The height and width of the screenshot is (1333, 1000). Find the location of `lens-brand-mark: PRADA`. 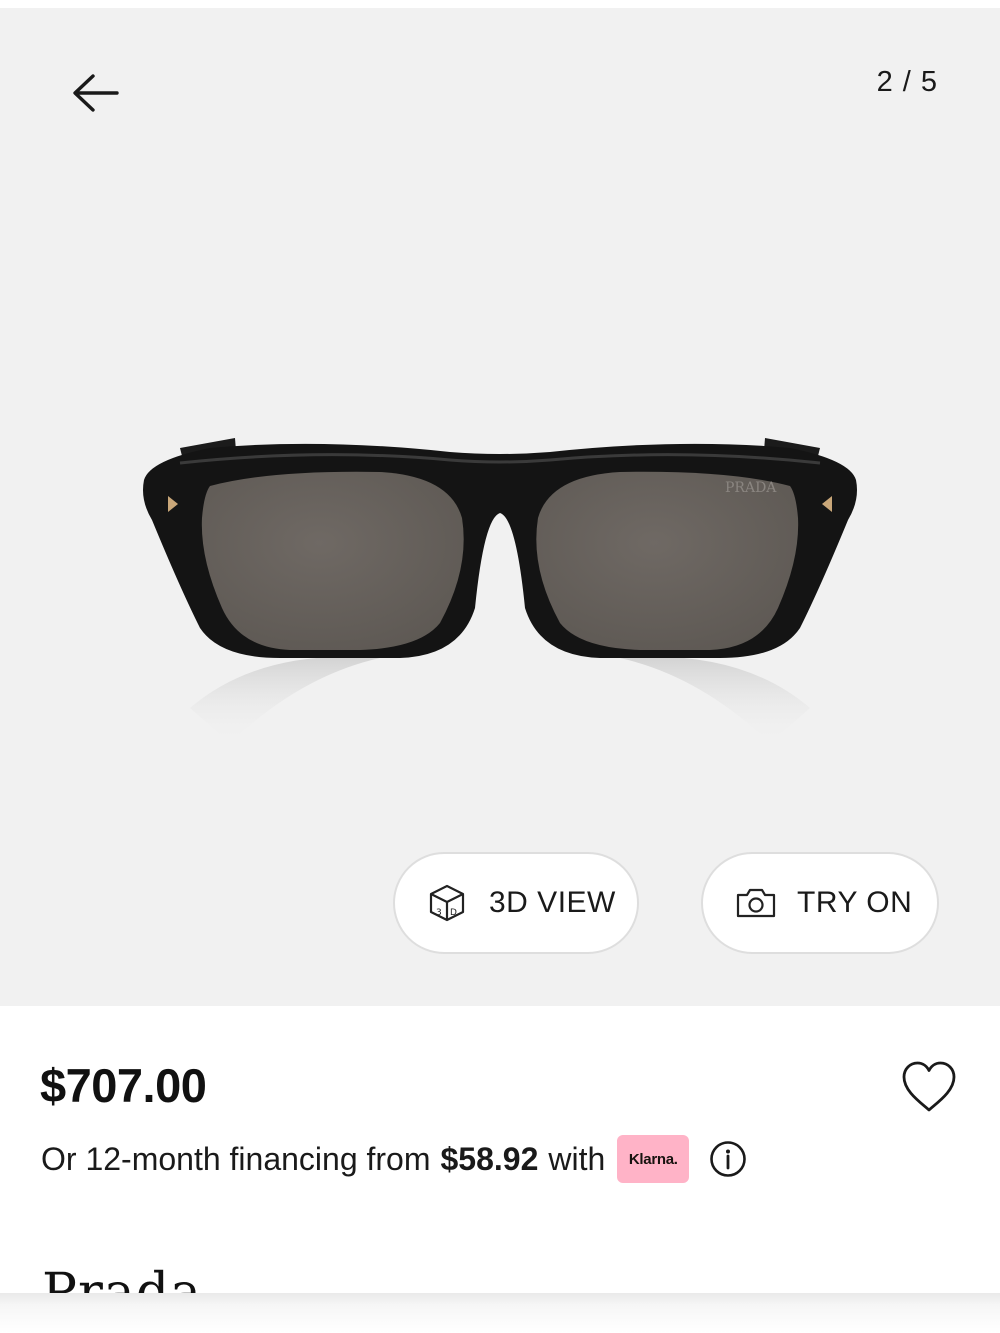

lens-brand-mark: PRADA is located at coordinates (751, 488).